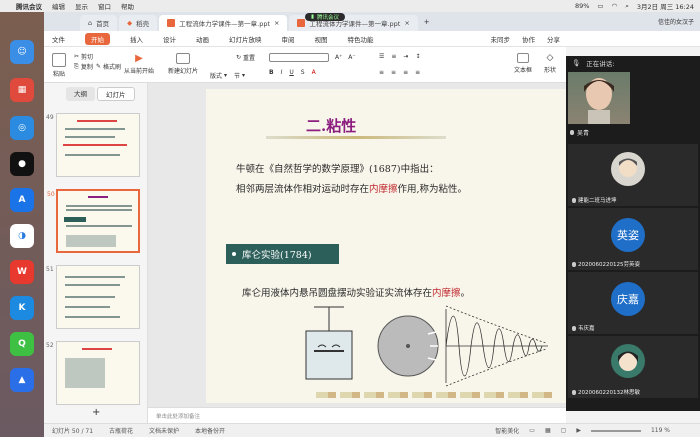  I want to click on tab-docer: ◆ 稻壳, so click(138, 23).